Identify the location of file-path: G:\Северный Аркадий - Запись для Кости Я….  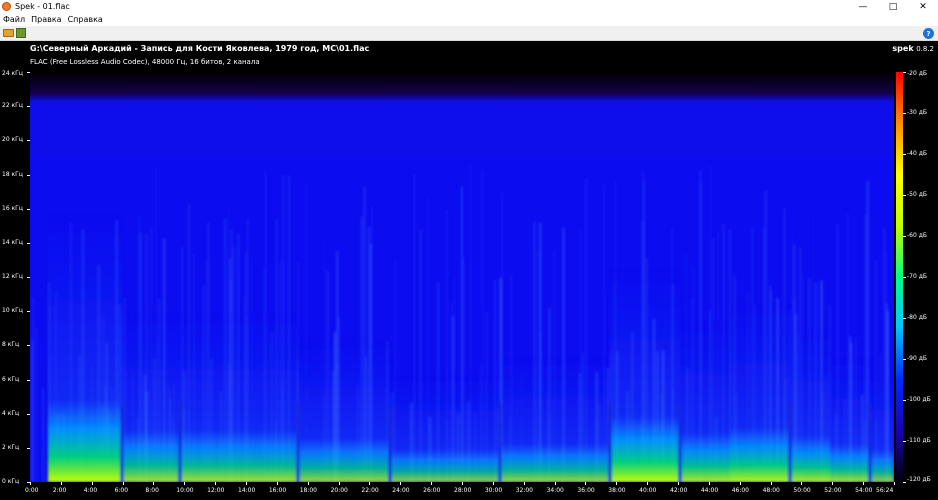
(200, 48).